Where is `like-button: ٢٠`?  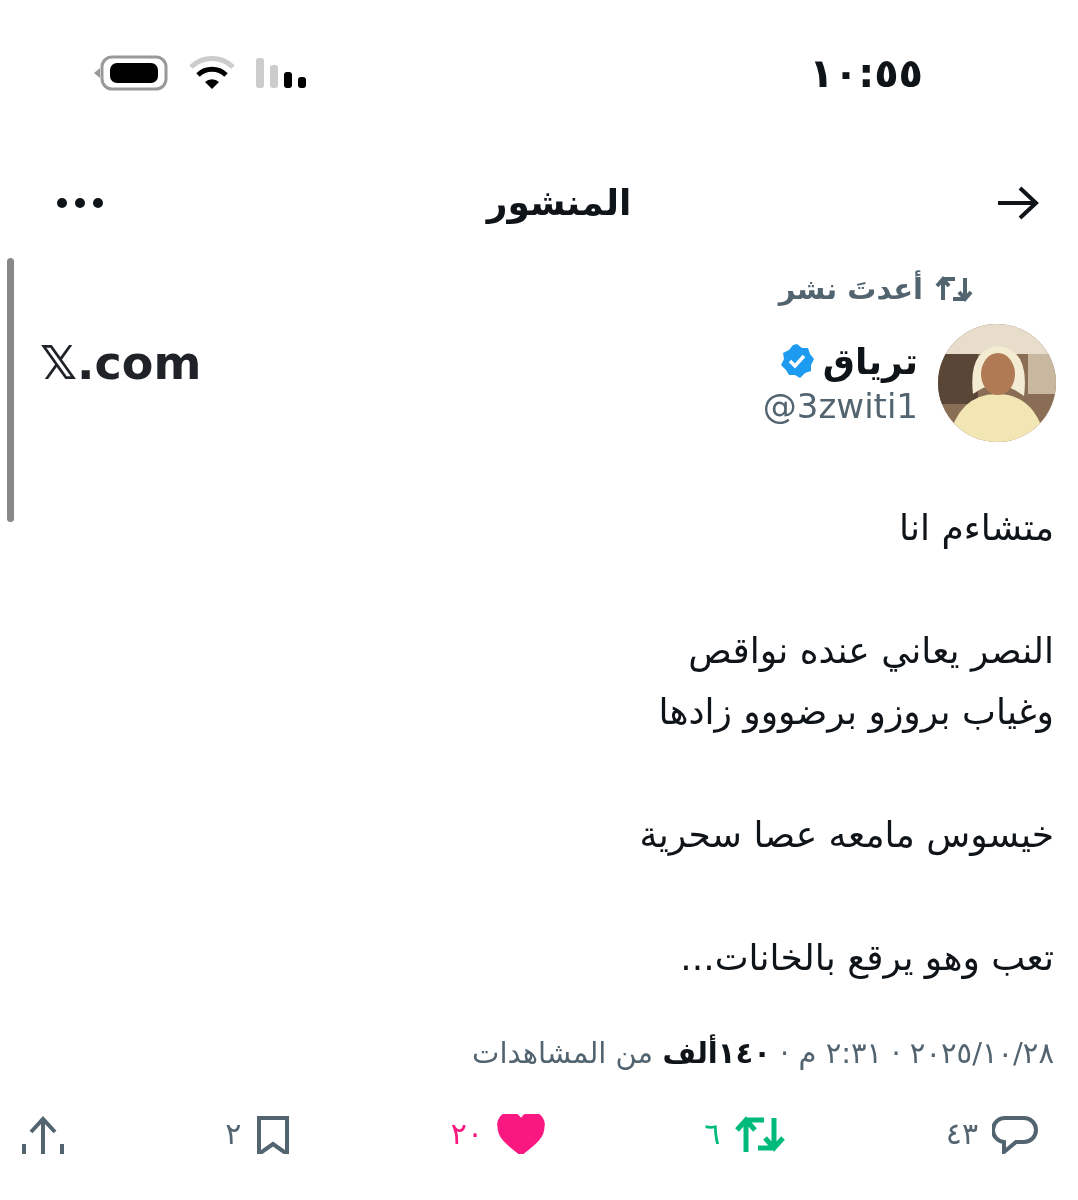 like-button: ٢٠ is located at coordinates (497, 1134).